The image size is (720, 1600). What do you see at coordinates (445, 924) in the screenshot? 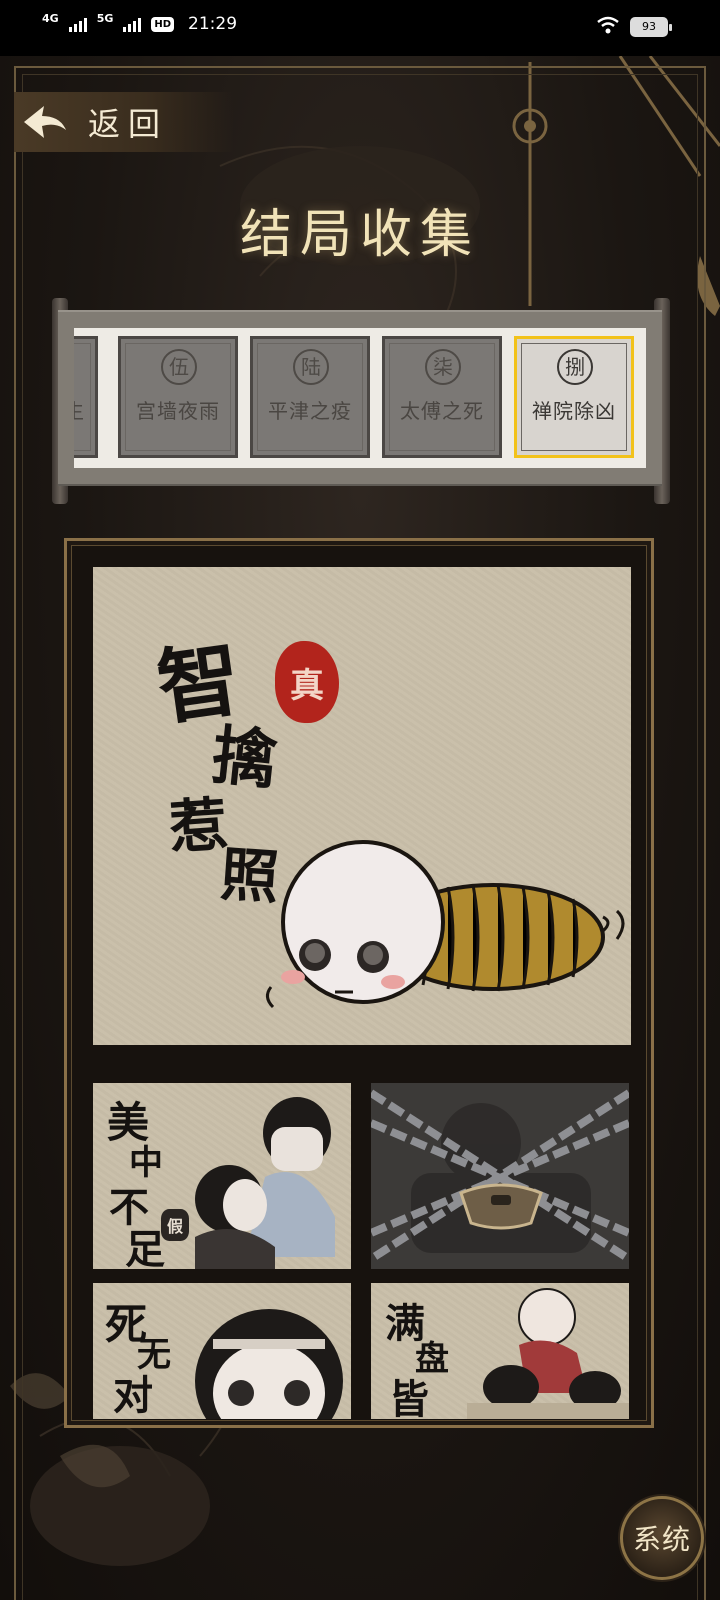
I see `monk-rolled-in-mat-illustration` at bounding box center [445, 924].